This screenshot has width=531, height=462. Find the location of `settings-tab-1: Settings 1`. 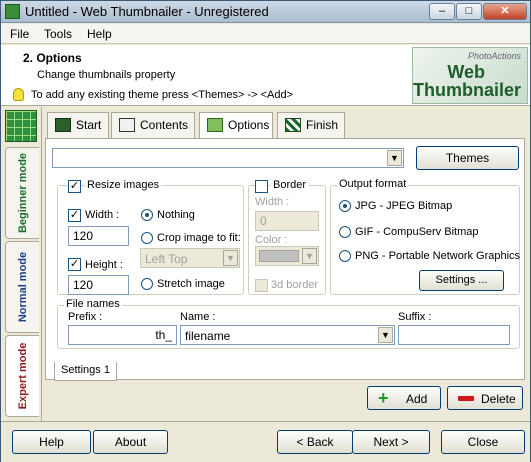

settings-tab-1: Settings 1 is located at coordinates (85, 371).